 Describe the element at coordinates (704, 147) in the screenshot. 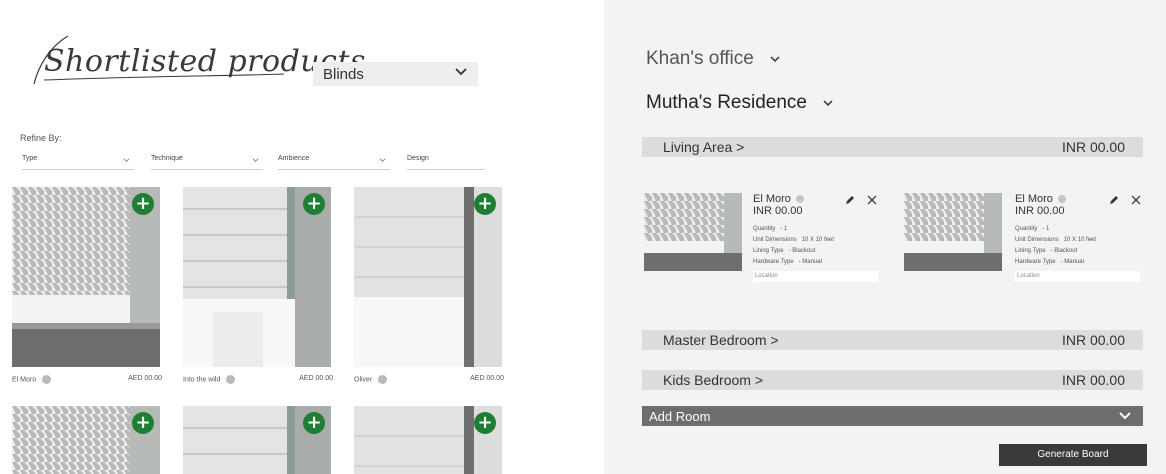

I see `room-name: Living Area >` at that location.